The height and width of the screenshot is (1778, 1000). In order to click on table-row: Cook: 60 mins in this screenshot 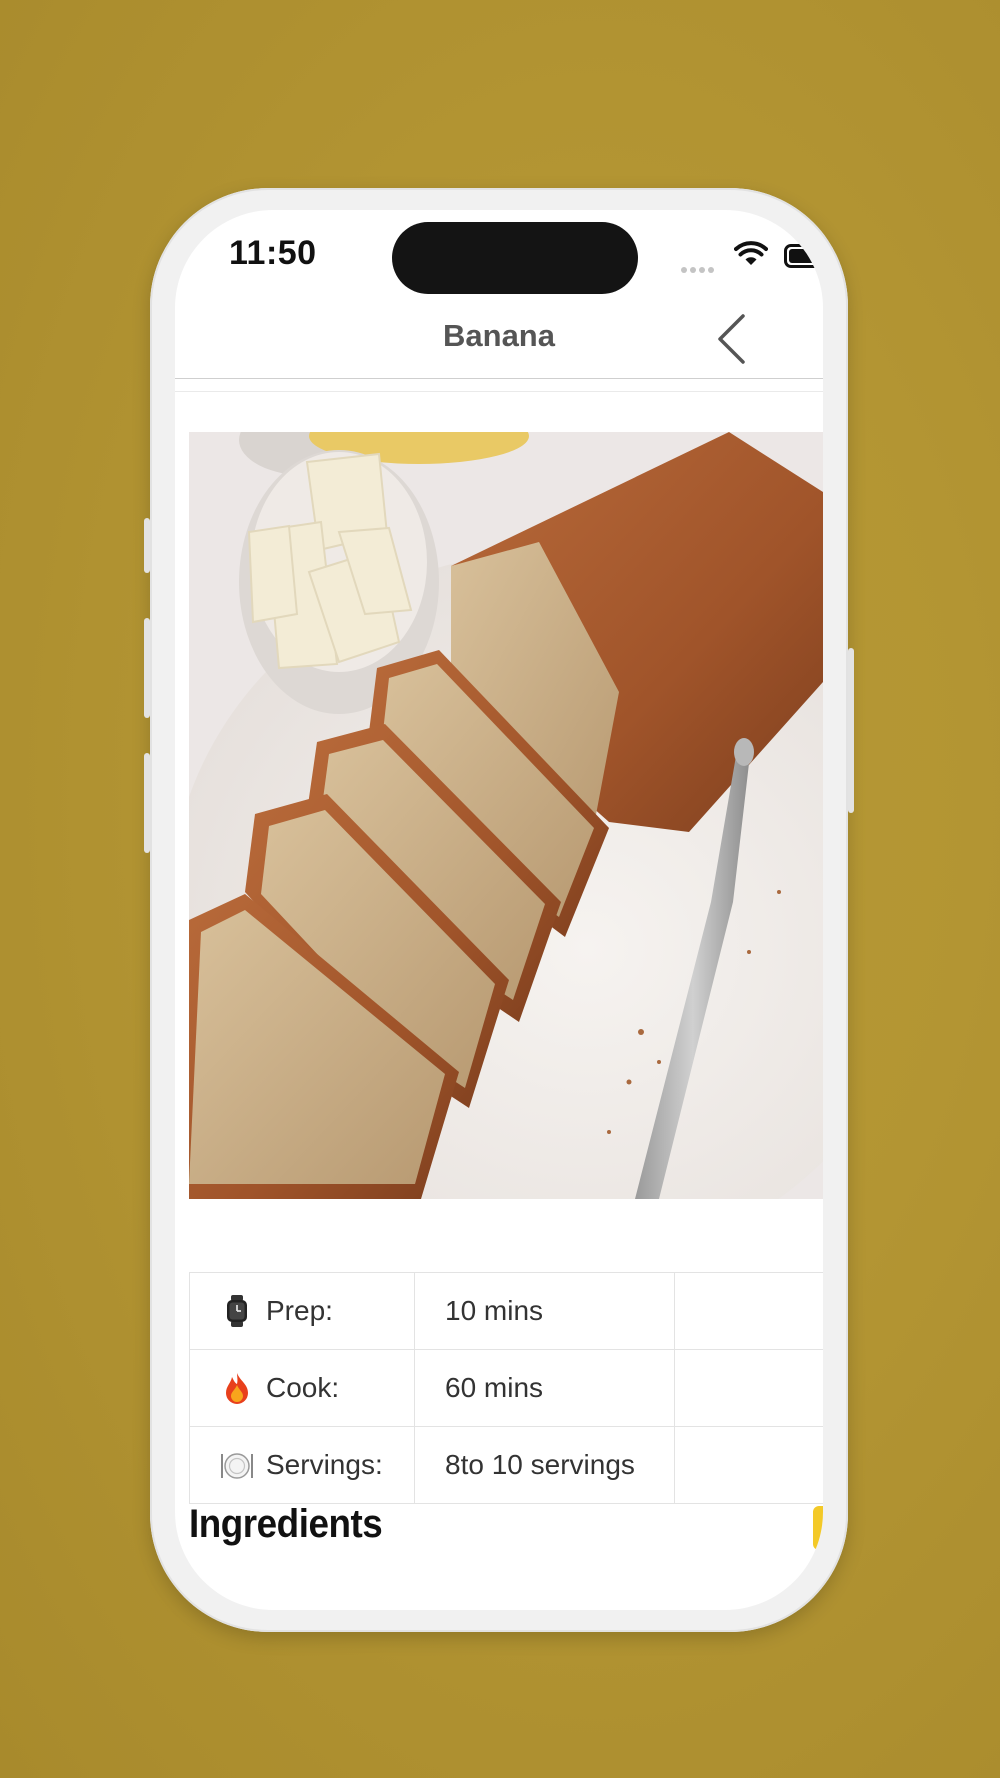, I will do `click(506, 1388)`.